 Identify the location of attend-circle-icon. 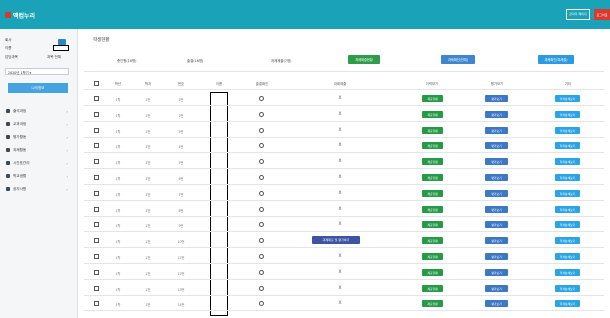
(261, 114).